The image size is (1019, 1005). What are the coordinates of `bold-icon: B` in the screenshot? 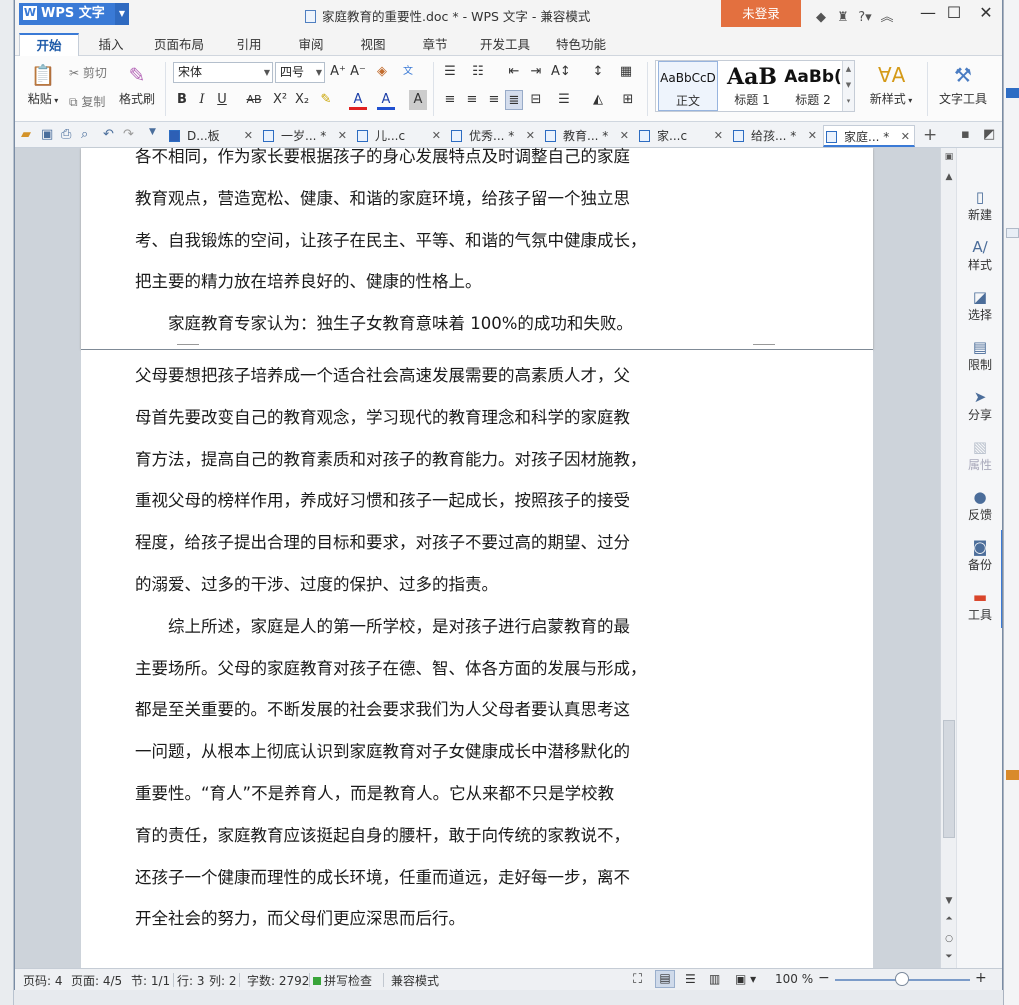 It's located at (182, 100).